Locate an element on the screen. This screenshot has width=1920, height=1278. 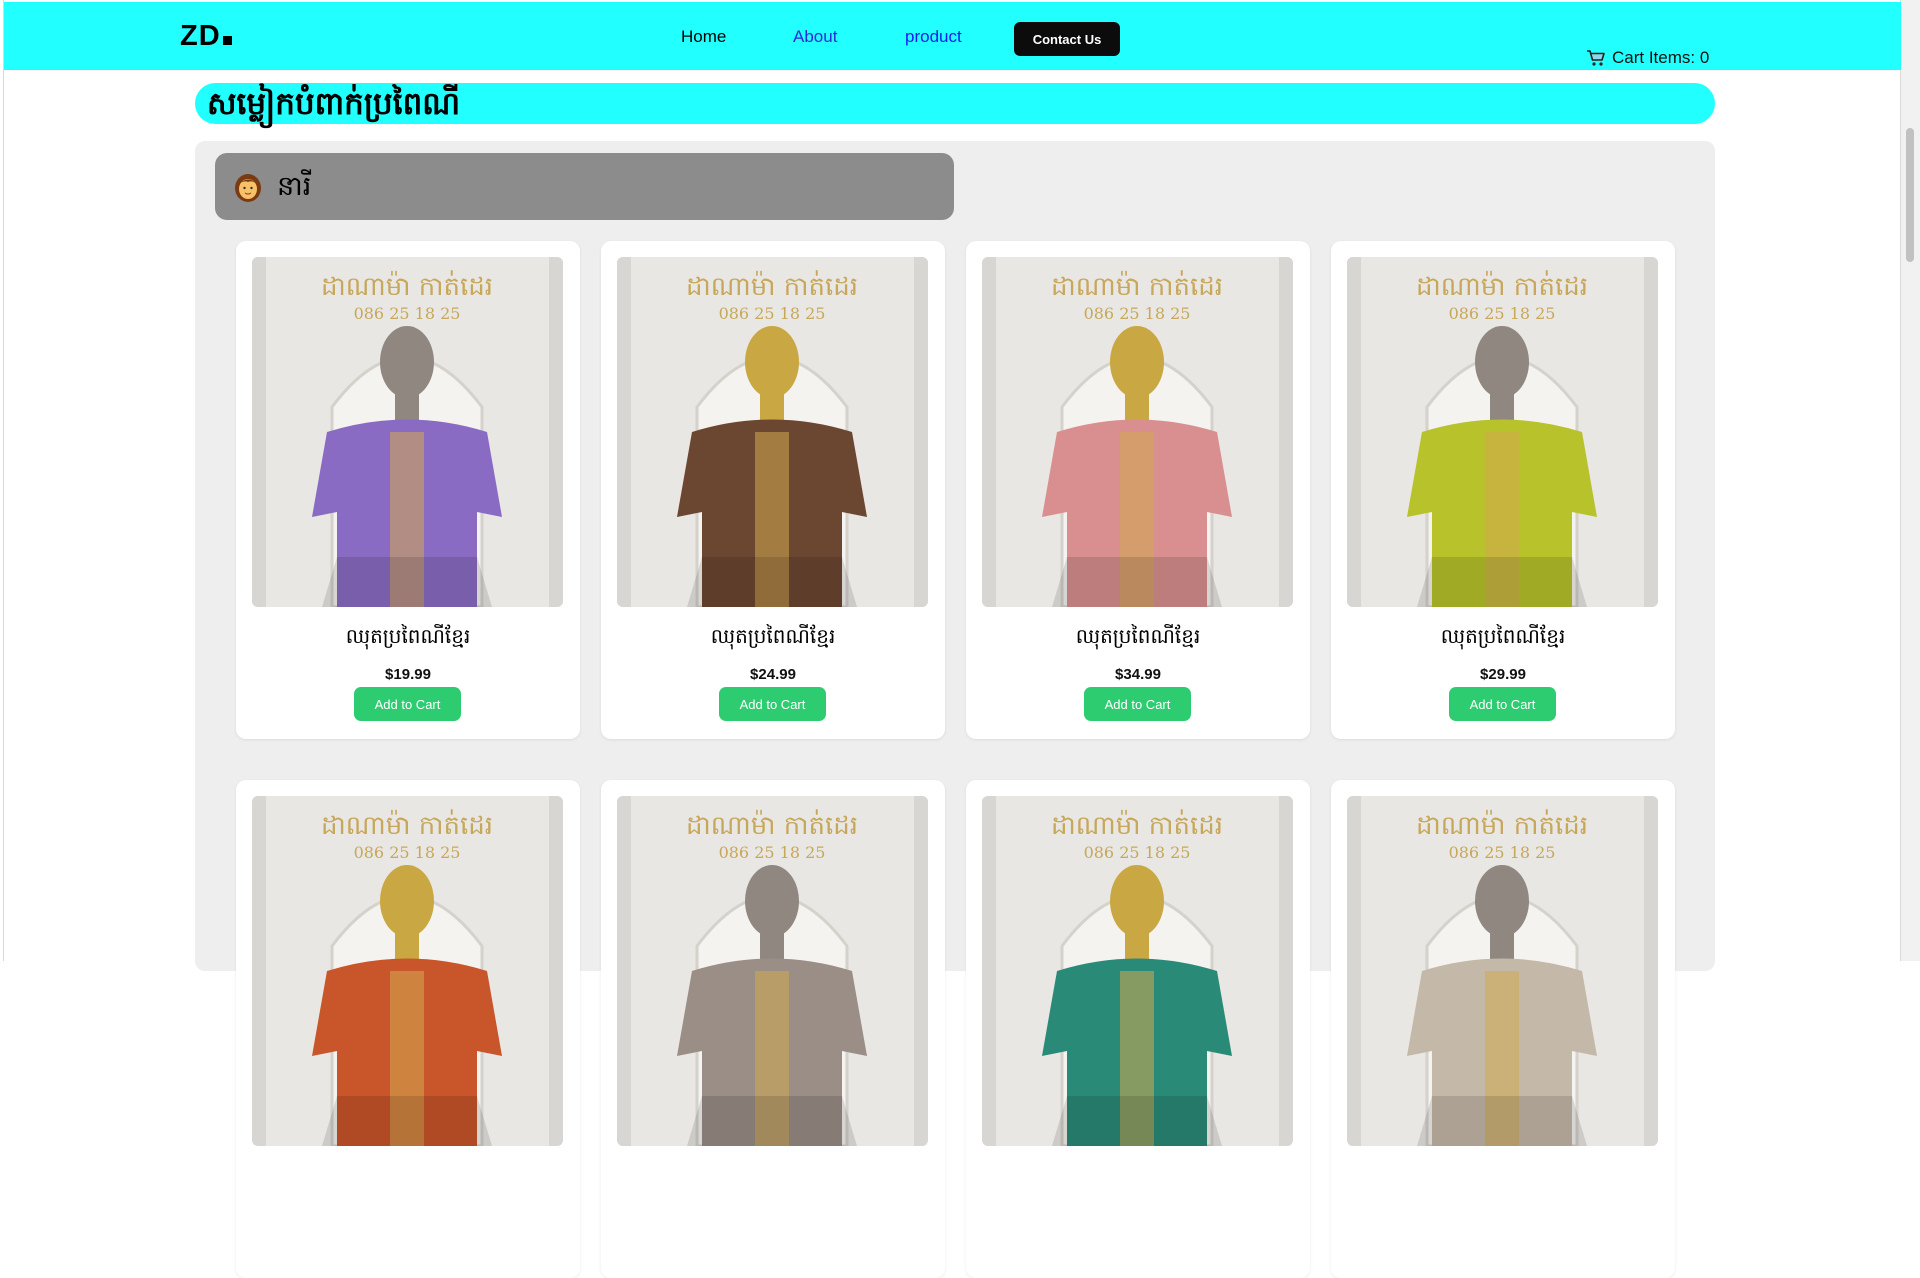
nav-product-link: product is located at coordinates (933, 37).